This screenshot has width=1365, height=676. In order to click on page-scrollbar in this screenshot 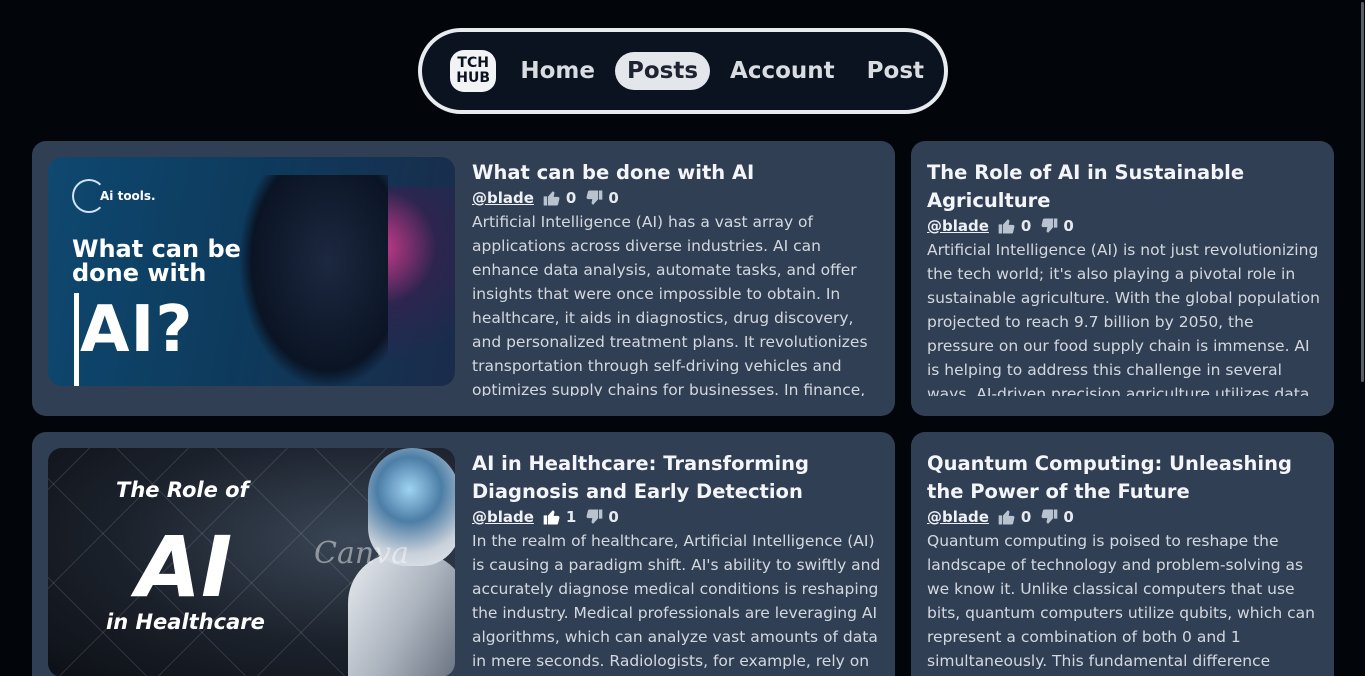, I will do `click(1362, 192)`.